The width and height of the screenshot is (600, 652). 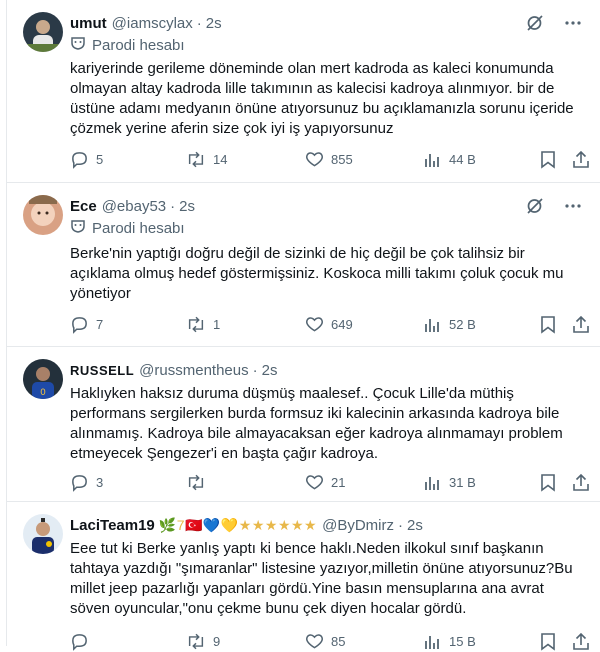 I want to click on reply-count: 3, so click(x=100, y=482).